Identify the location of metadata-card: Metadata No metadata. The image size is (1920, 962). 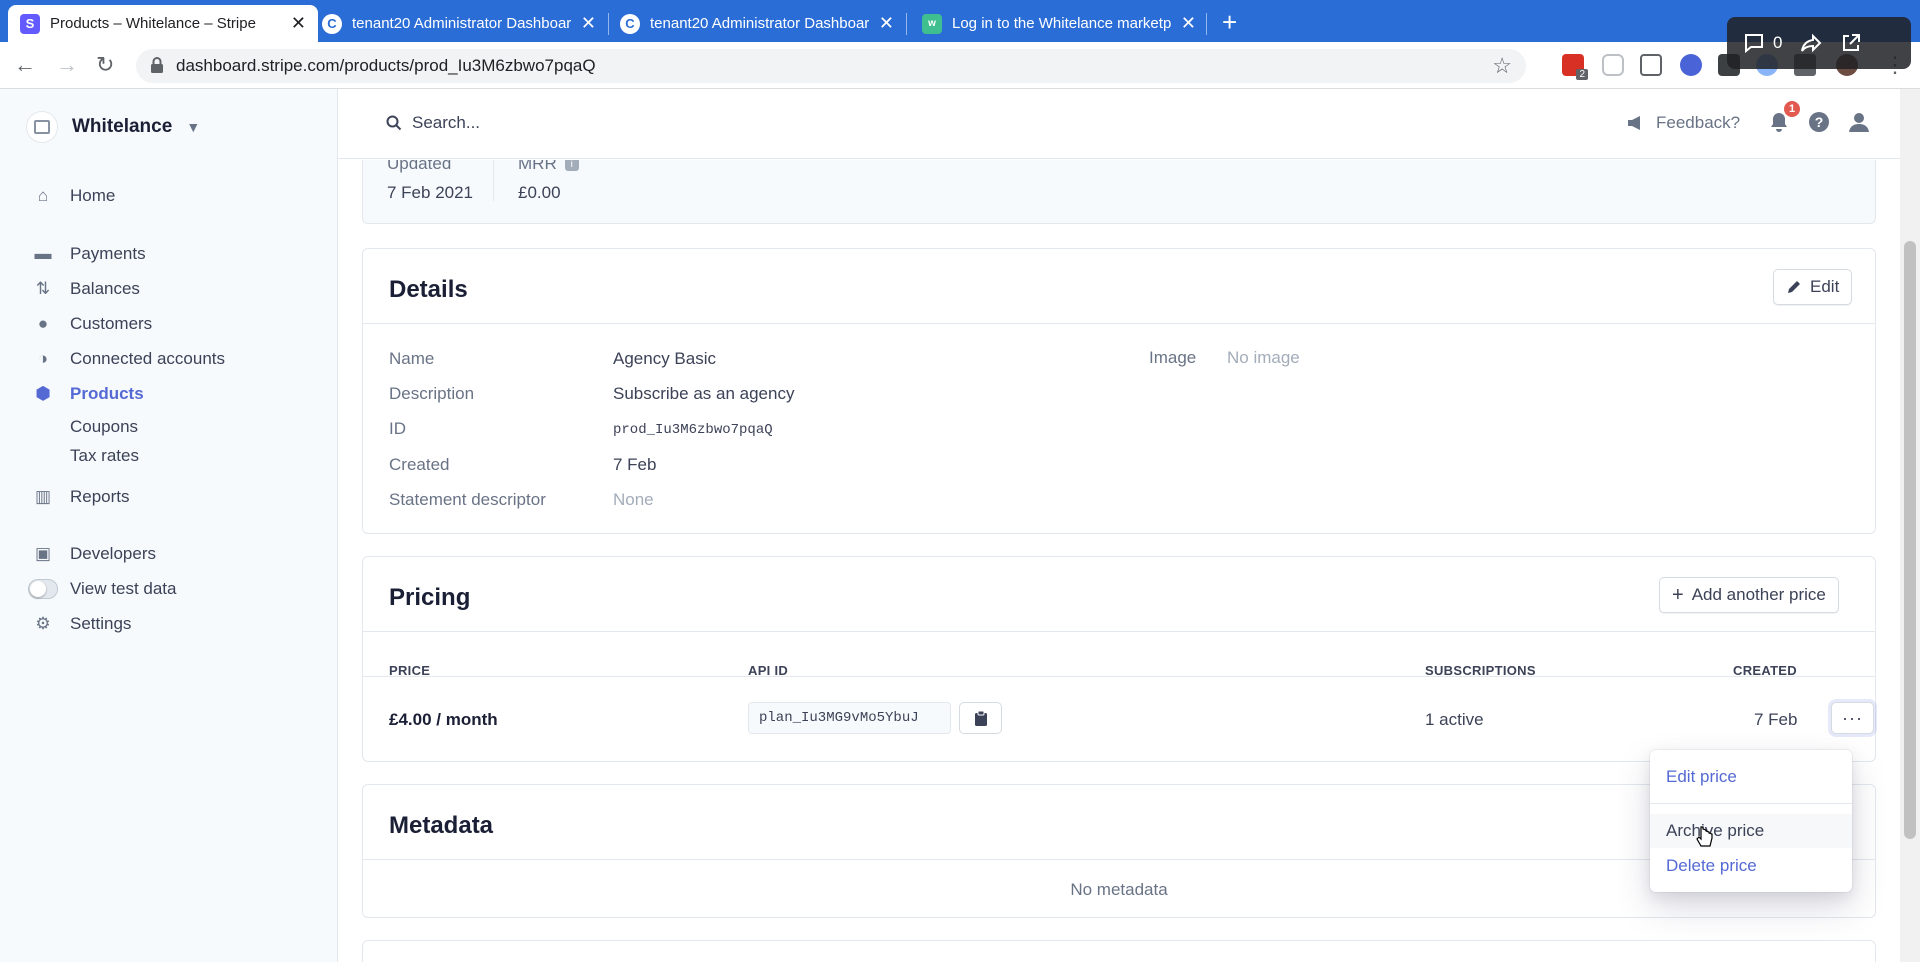
(1119, 851).